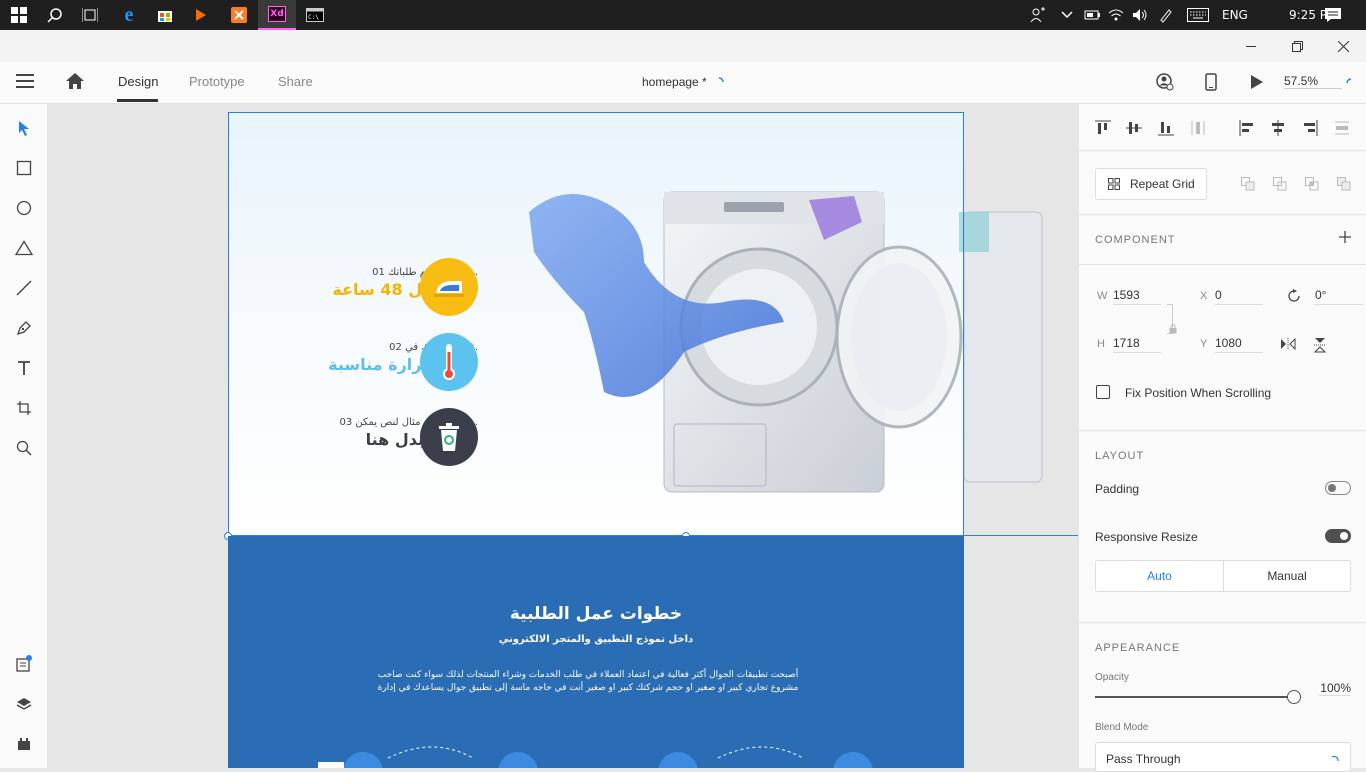 The height and width of the screenshot is (772, 1366). What do you see at coordinates (1338, 536) in the screenshot?
I see `responsive-resize-toggle` at bounding box center [1338, 536].